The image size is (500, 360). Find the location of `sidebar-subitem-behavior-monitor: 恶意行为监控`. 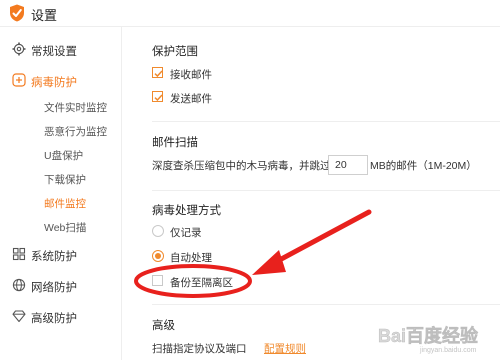

sidebar-subitem-behavior-monitor: 恶意行为监控 is located at coordinates (75, 133).